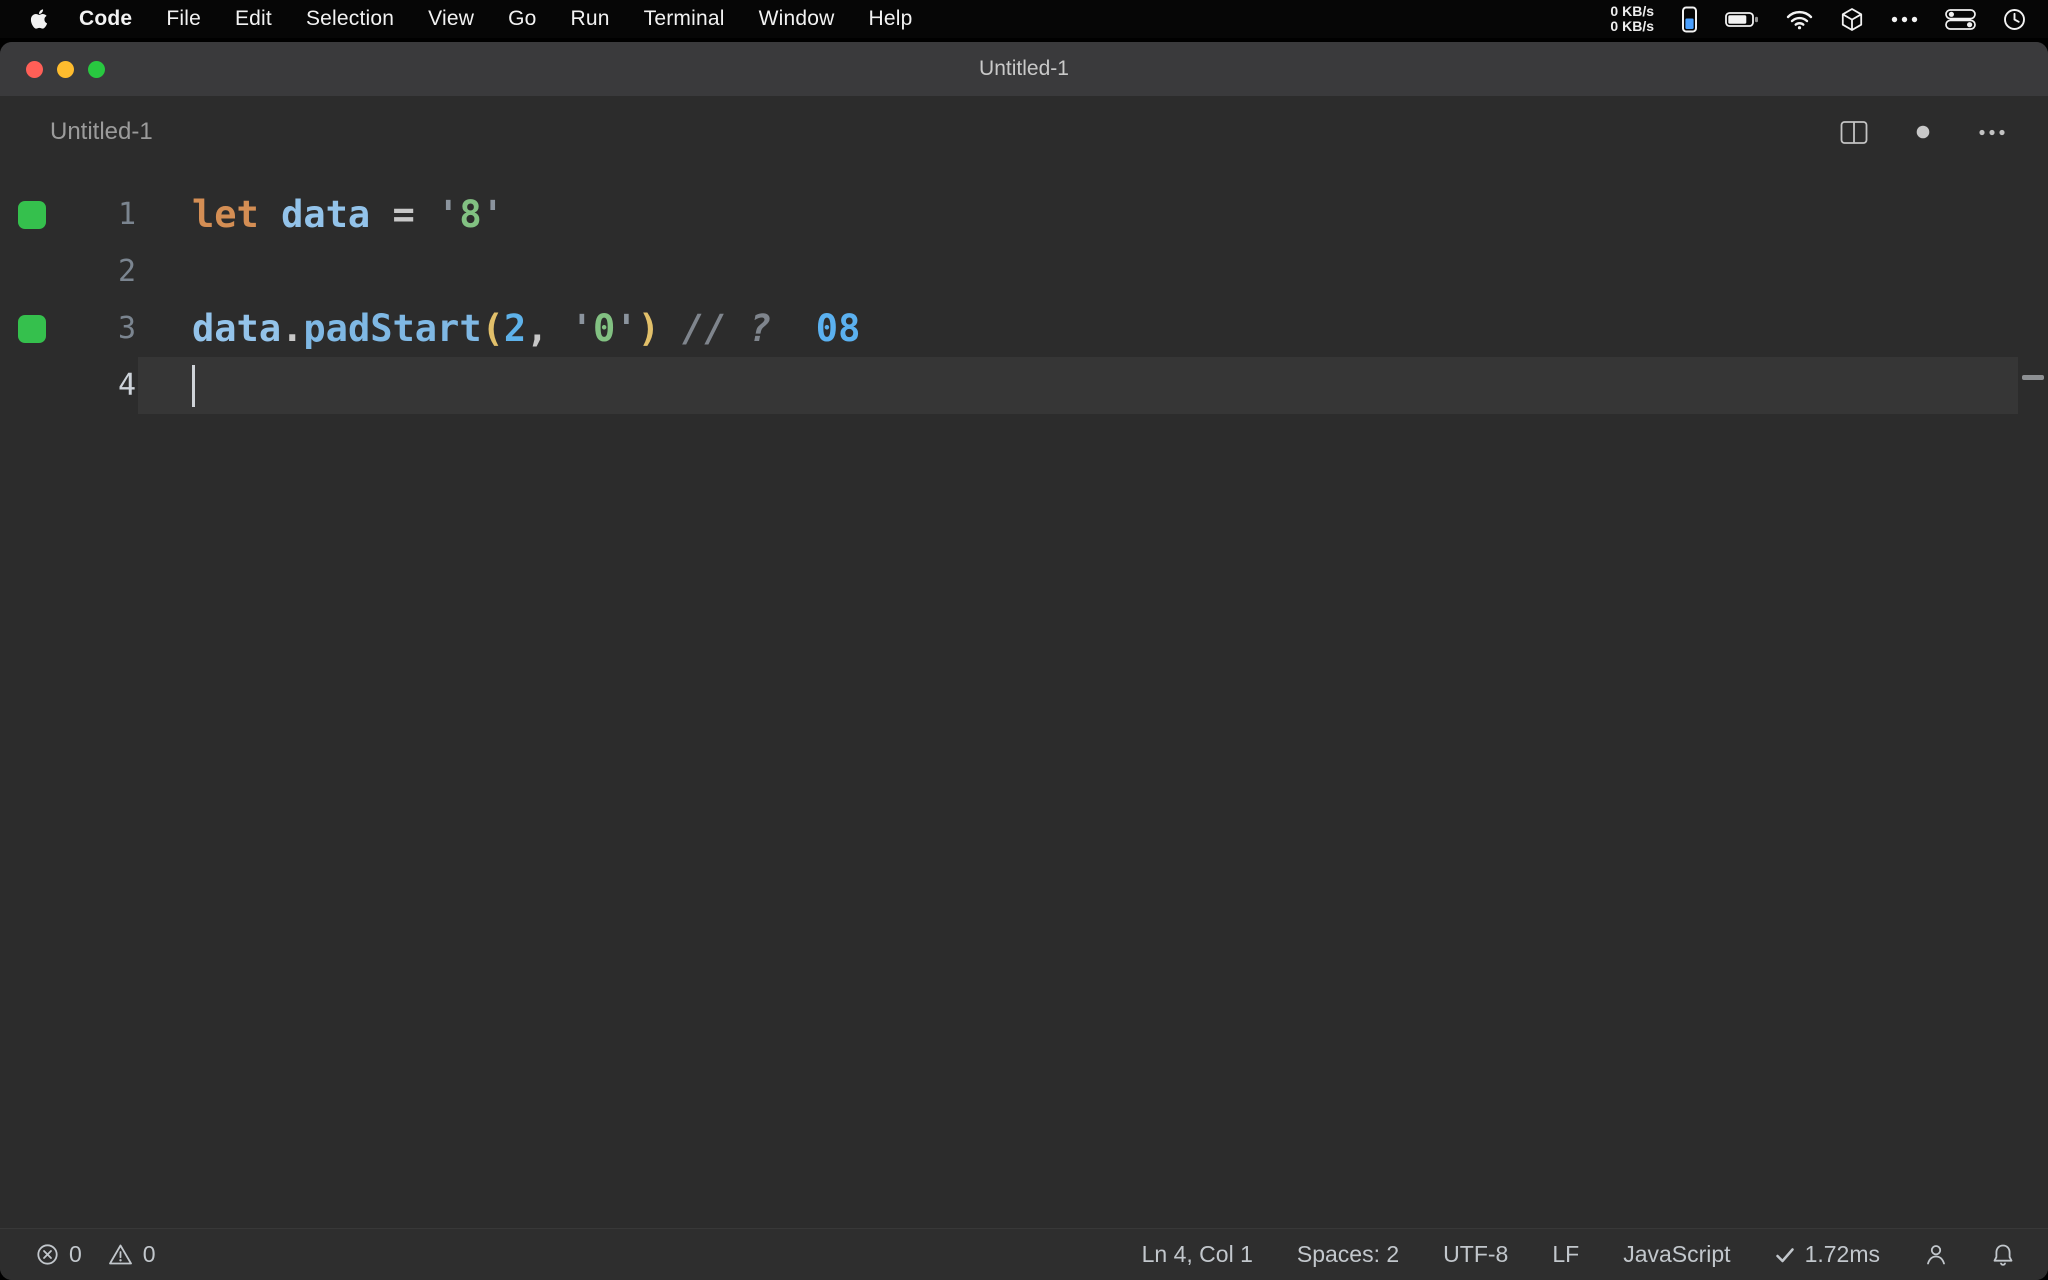 The image size is (2048, 1280). Describe the element at coordinates (1120, 214) in the screenshot. I see `code-text: let data = ' 8 '` at that location.